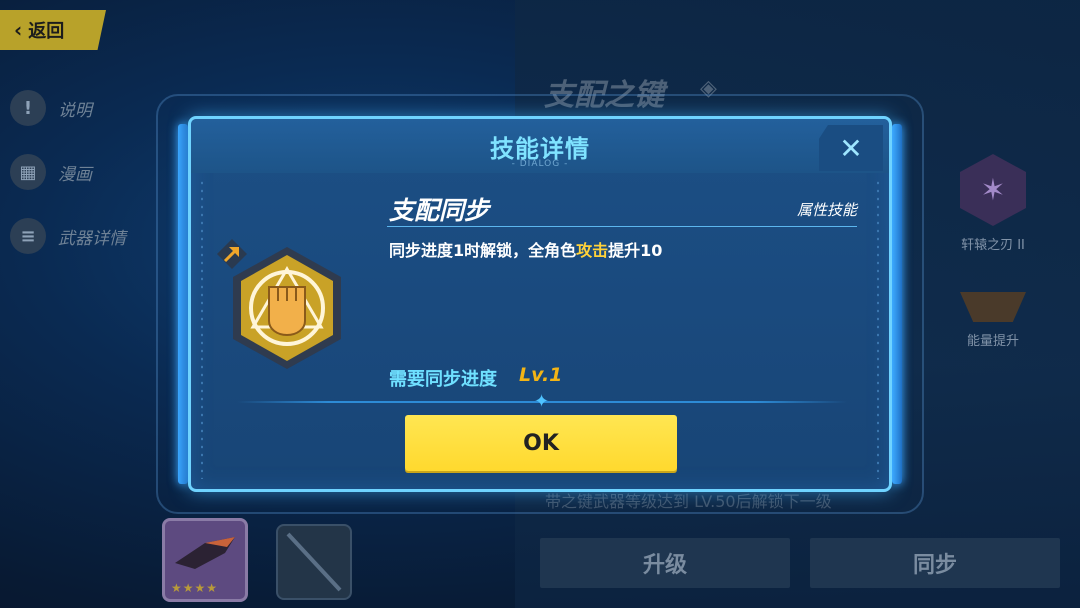 This screenshot has height=608, width=1080. I want to click on close-icon: ✕, so click(851, 148).